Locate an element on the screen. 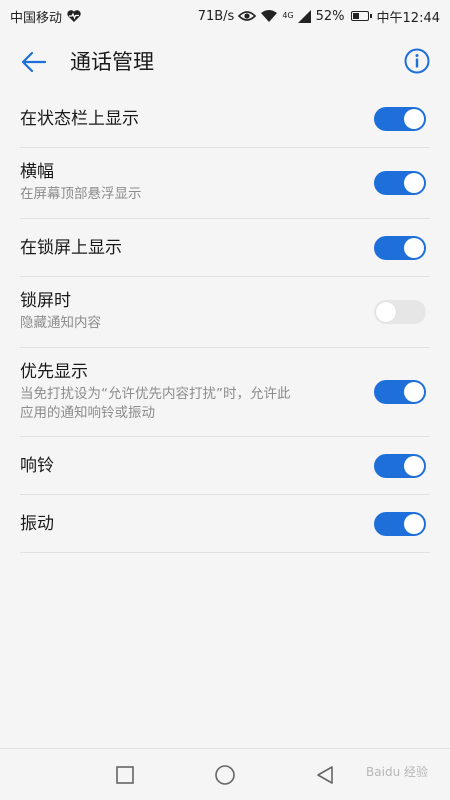 The width and height of the screenshot is (450, 800). recents-button is located at coordinates (125, 775).